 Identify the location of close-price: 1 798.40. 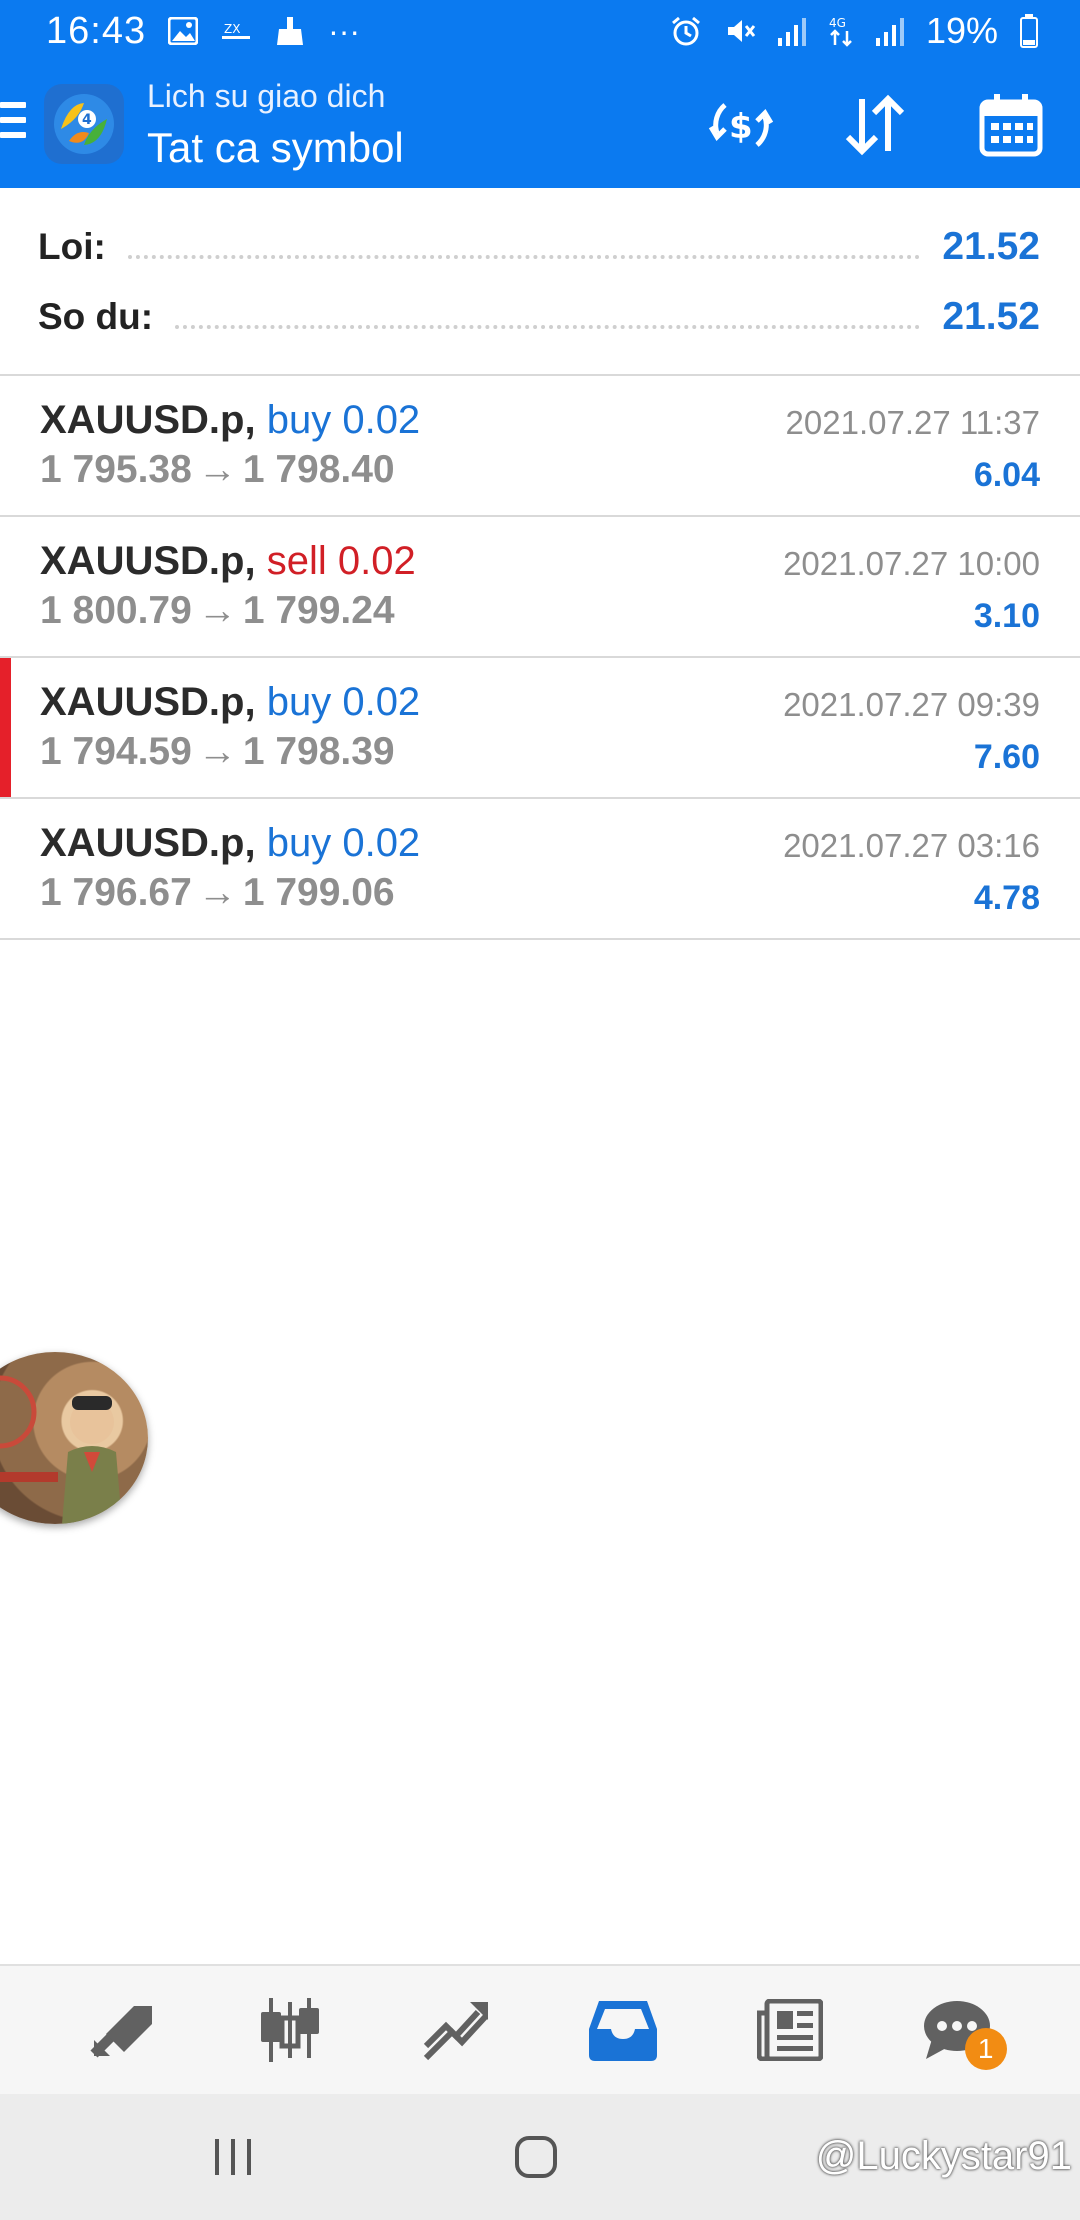
(318, 469).